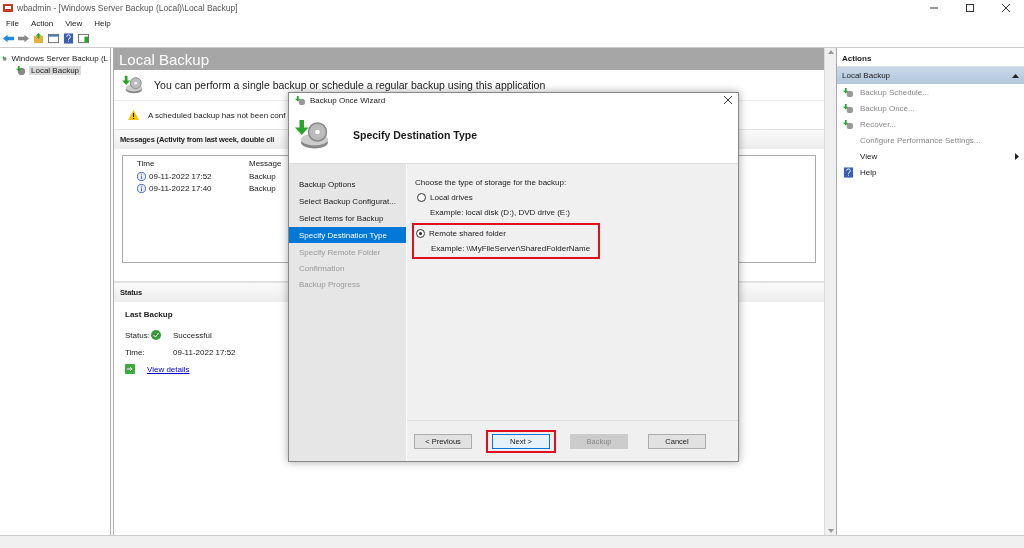  I want to click on field-label: Status:, so click(138, 335).